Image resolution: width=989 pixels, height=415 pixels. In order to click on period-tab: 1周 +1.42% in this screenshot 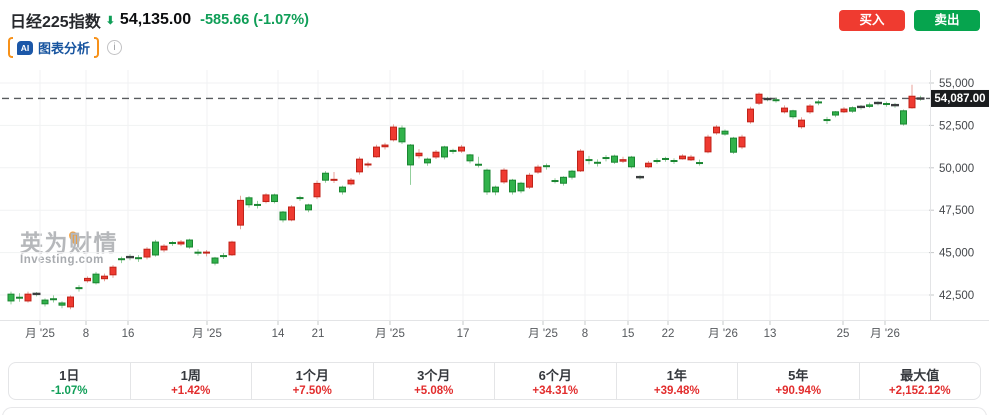, I will do `click(191, 381)`.